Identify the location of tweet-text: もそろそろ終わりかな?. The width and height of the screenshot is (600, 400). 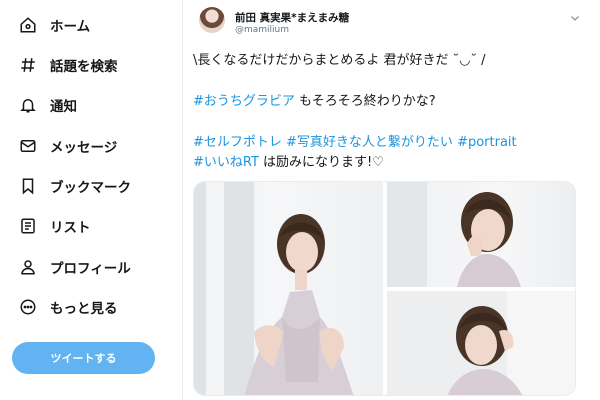
(365, 101).